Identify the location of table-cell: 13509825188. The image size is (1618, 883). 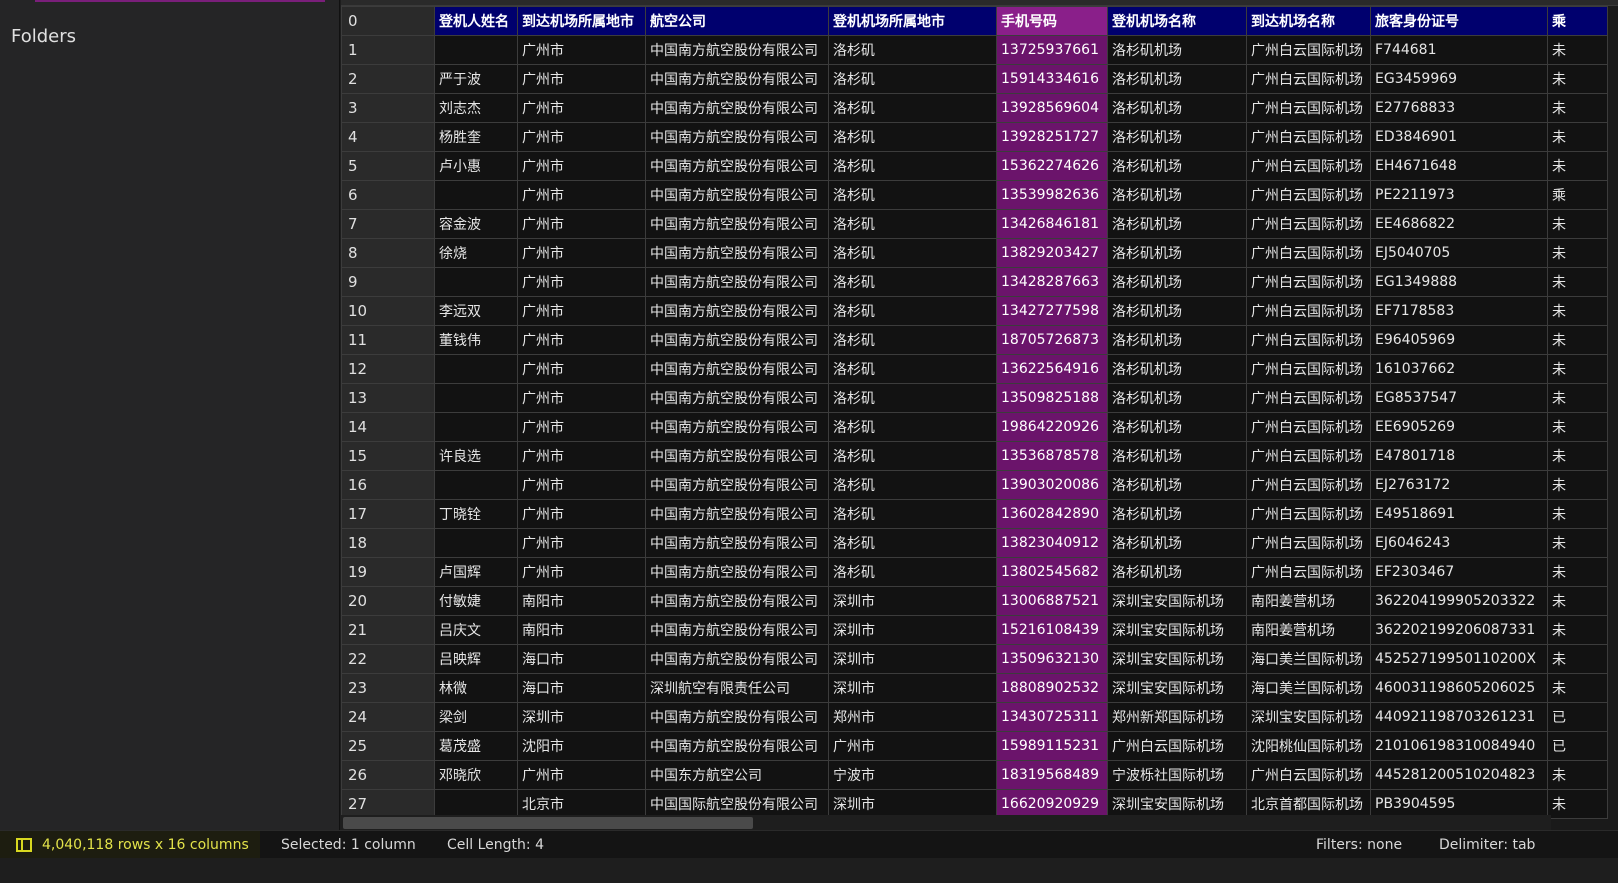
(1052, 398).